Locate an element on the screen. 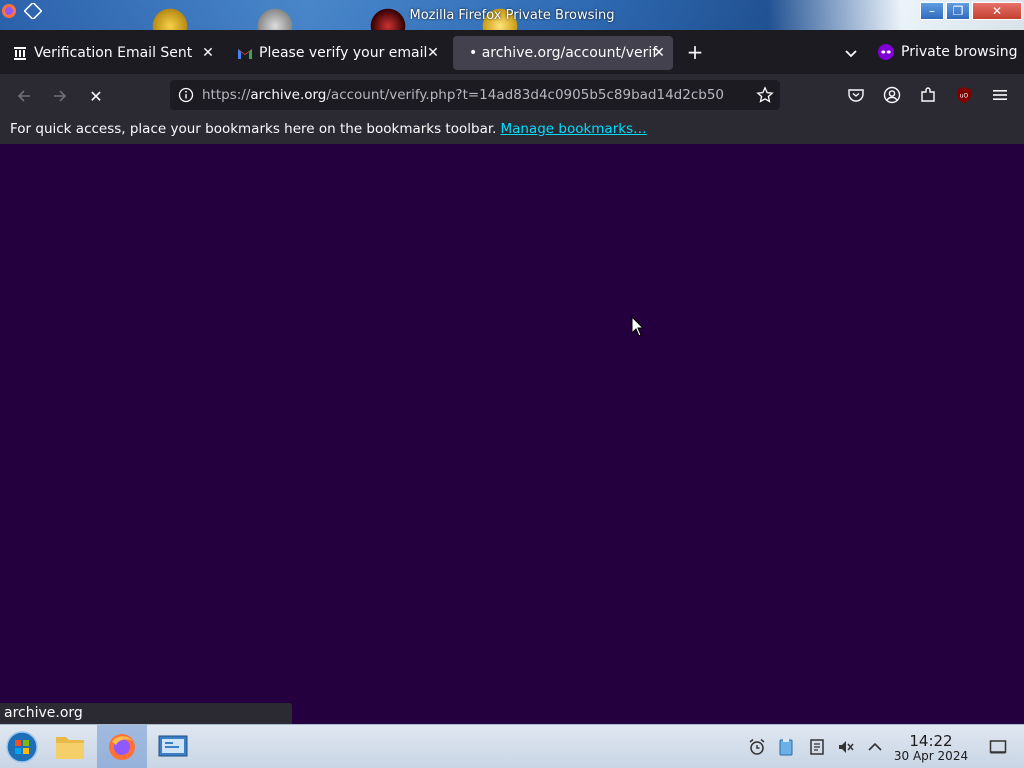  mouse-pointer-icon is located at coordinates (638, 326).